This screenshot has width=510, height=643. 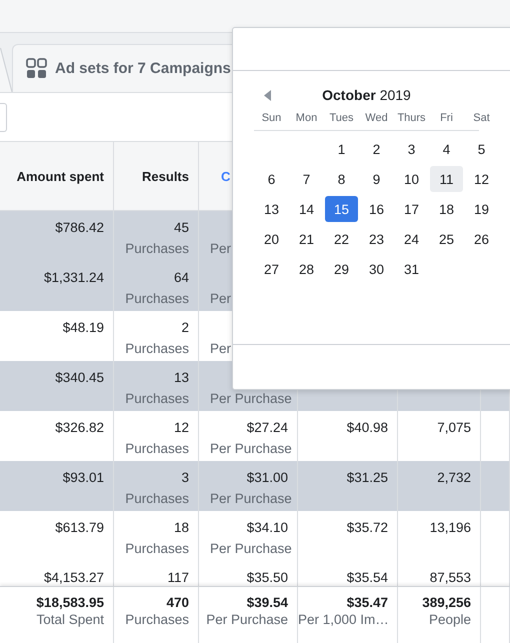 I want to click on cell-value: $35.72, so click(x=367, y=527).